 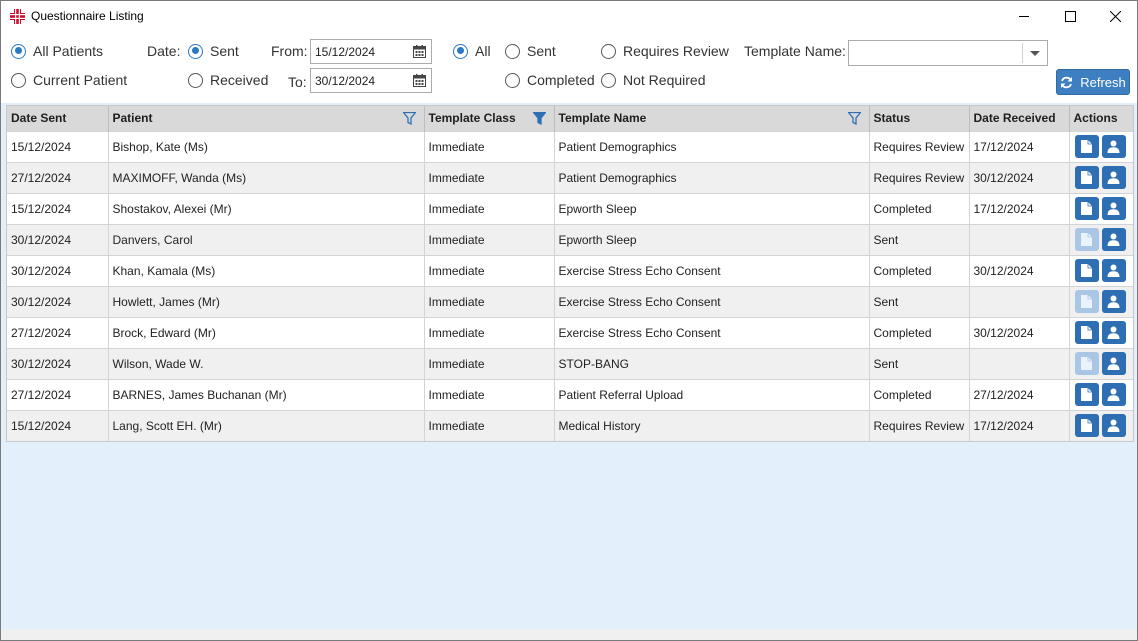 I want to click on header-label: Template Name, so click(x=602, y=118).